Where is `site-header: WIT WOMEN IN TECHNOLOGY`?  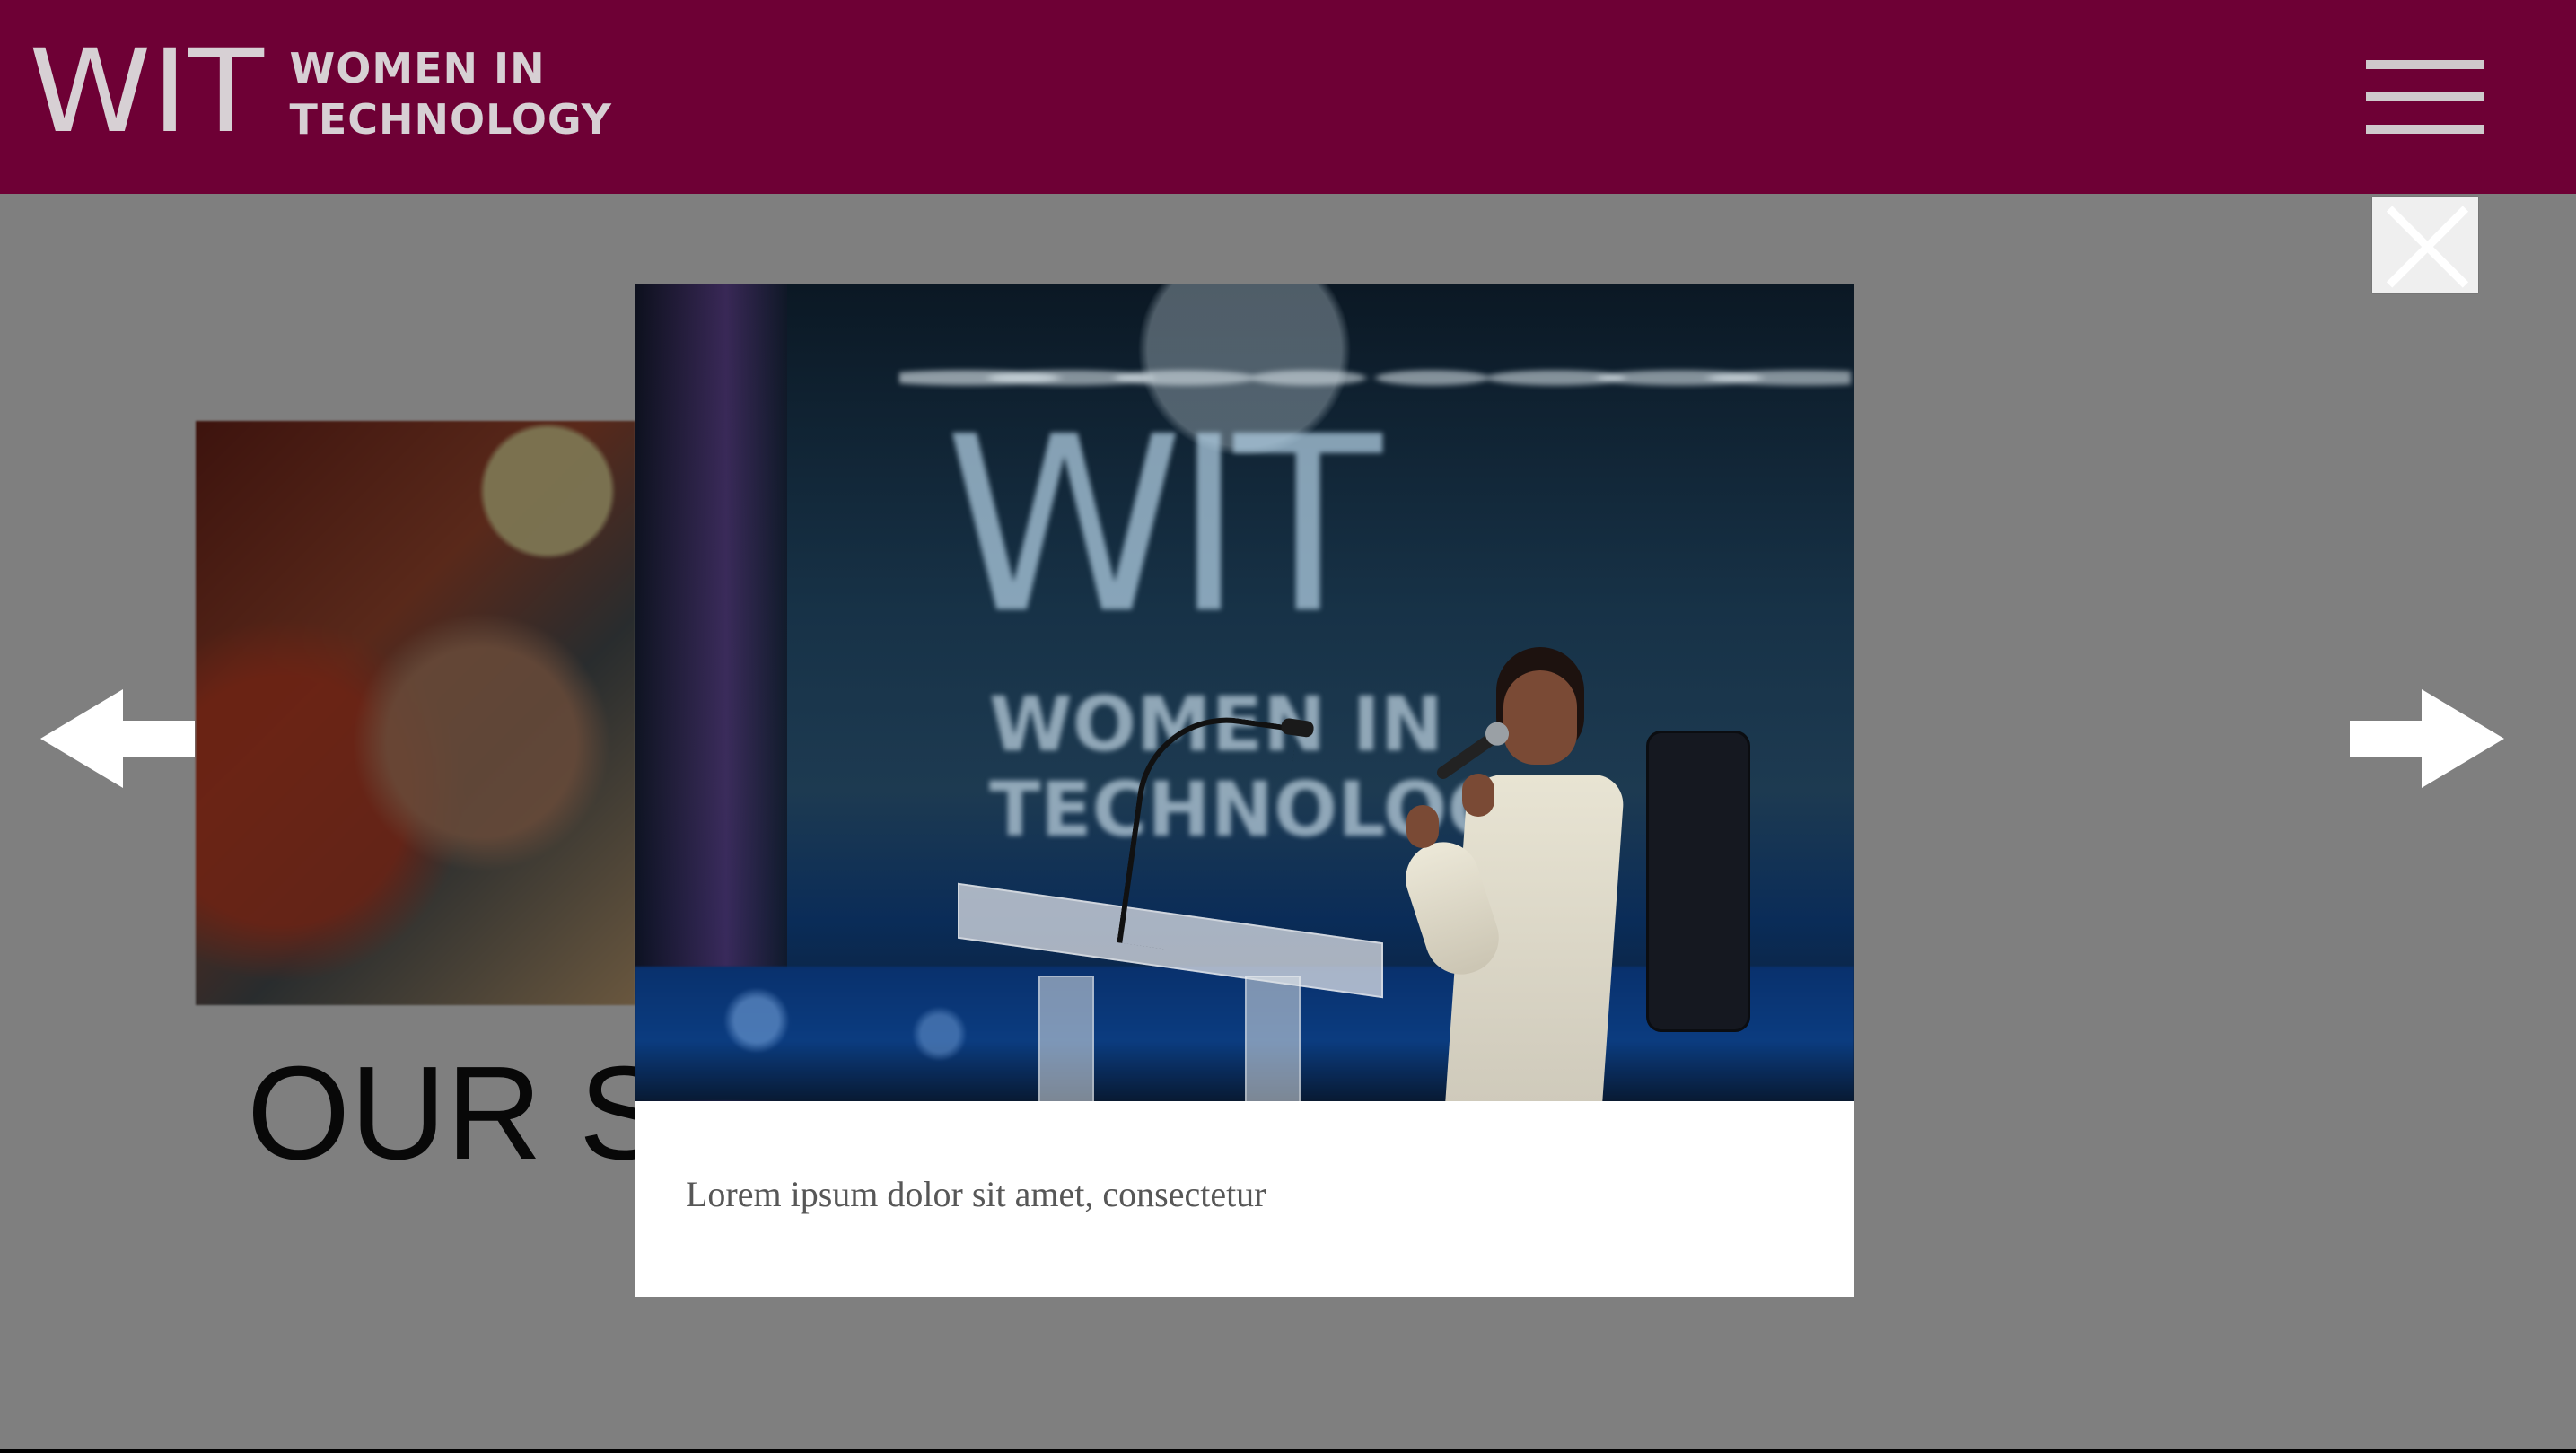
site-header: WIT WOMEN IN TECHNOLOGY is located at coordinates (1288, 97).